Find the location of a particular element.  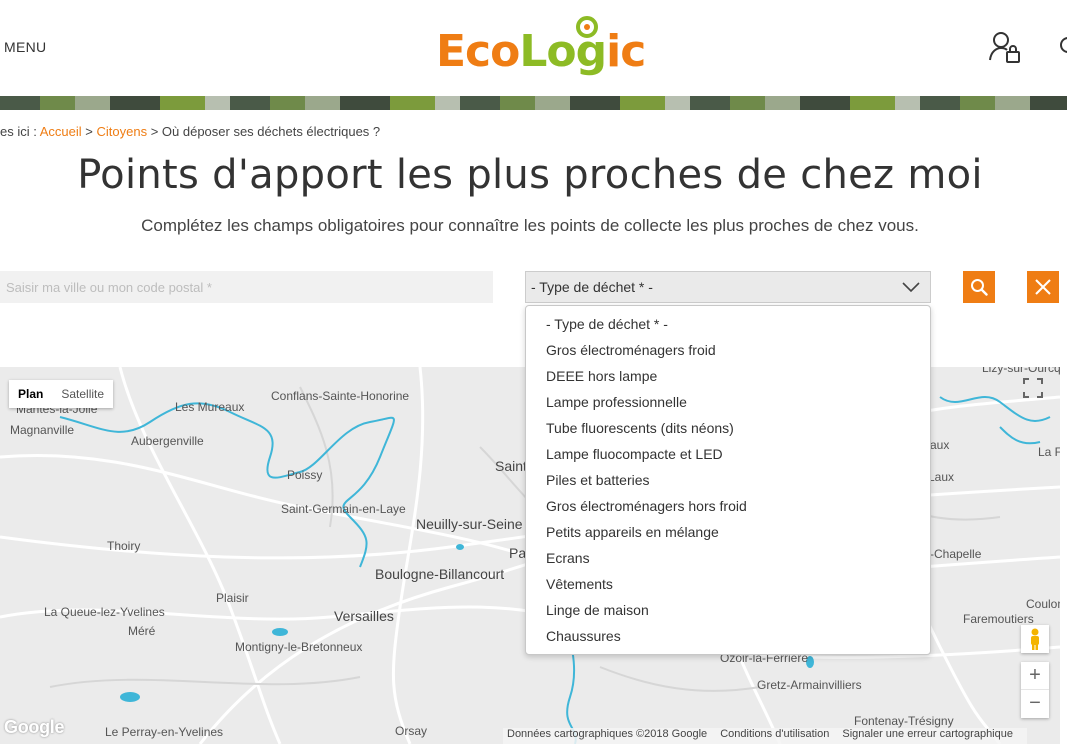

map-terms-link: Conditions d'utilisation is located at coordinates (774, 734).